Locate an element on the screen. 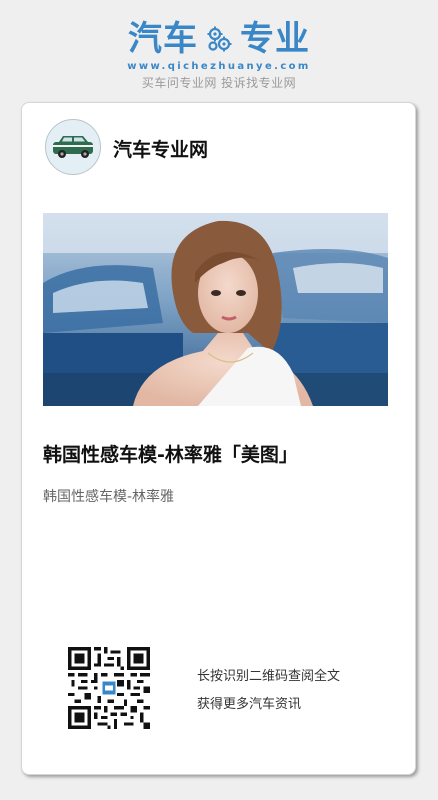  site-name: 汽车专业网 is located at coordinates (161, 150).